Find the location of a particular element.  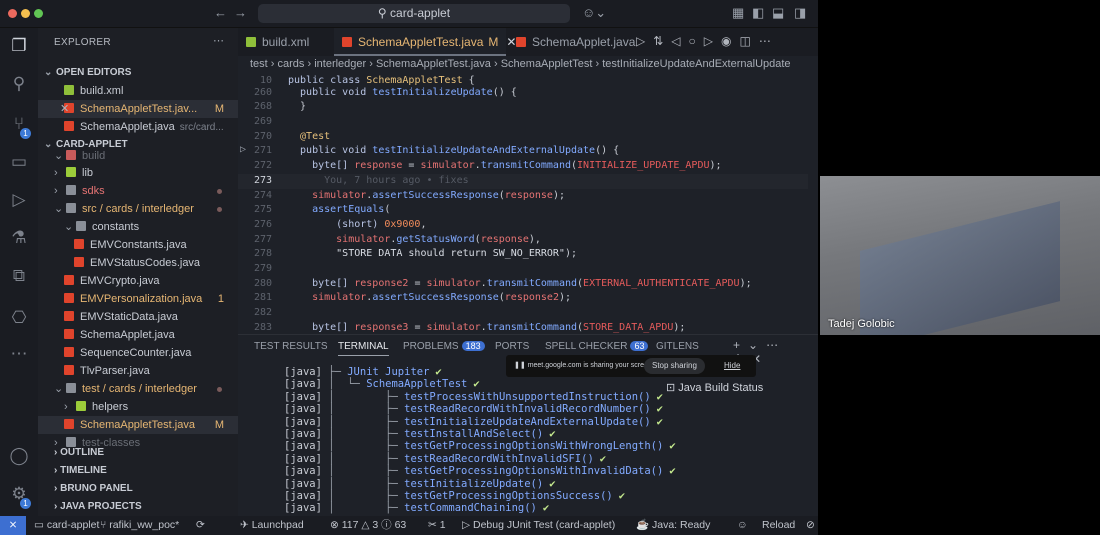

toggle-sidebar-icon: ◧ is located at coordinates (758, 13).